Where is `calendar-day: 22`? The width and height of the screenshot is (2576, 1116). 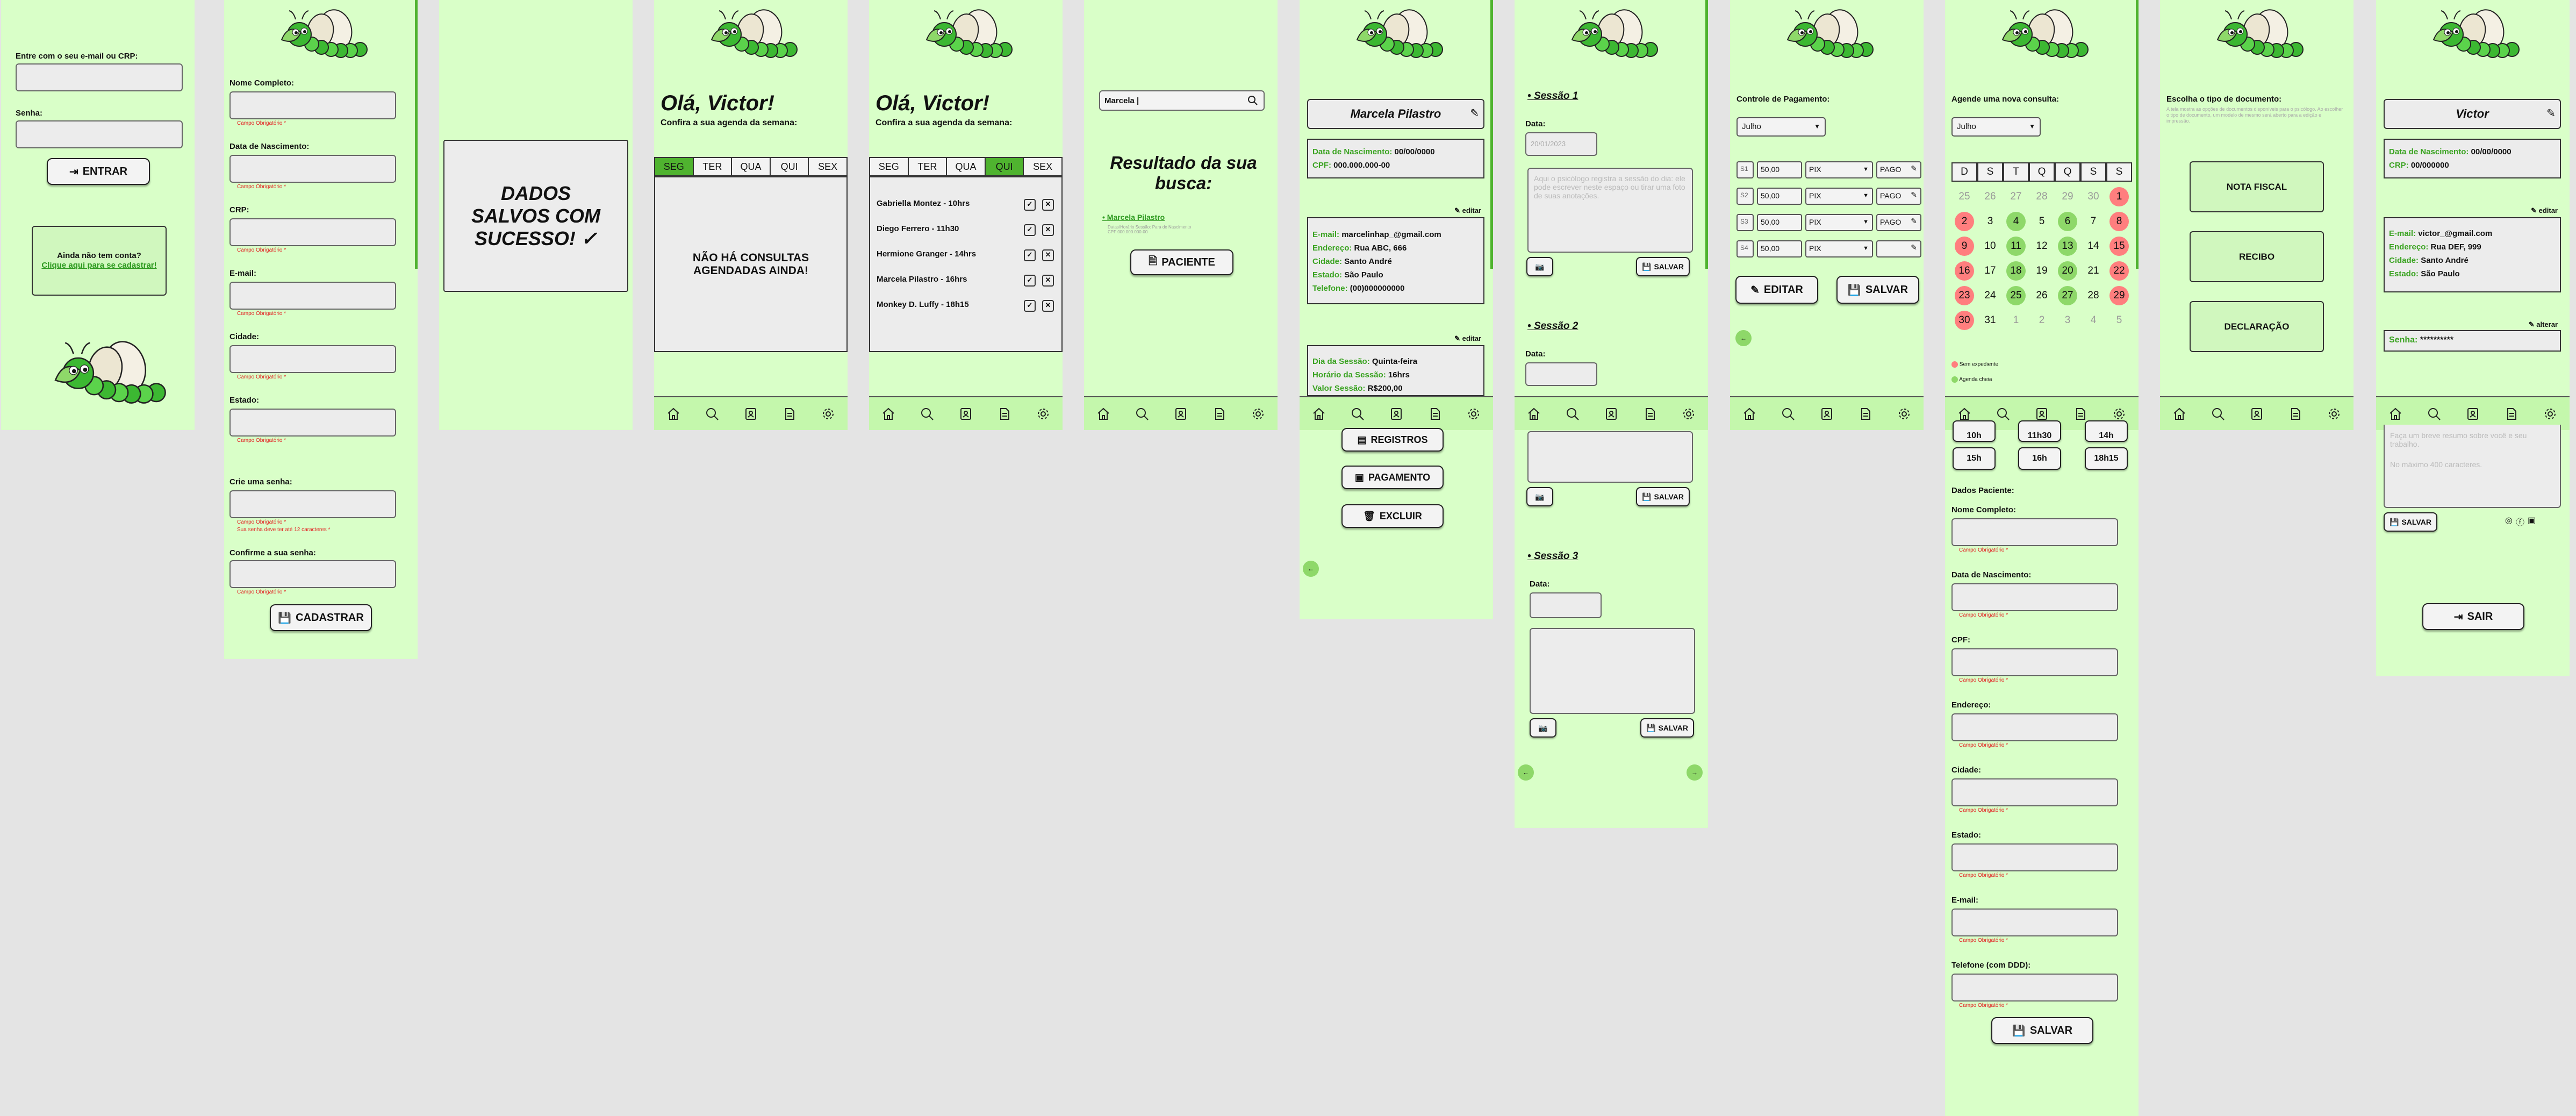
calendar-day: 22 is located at coordinates (2119, 271).